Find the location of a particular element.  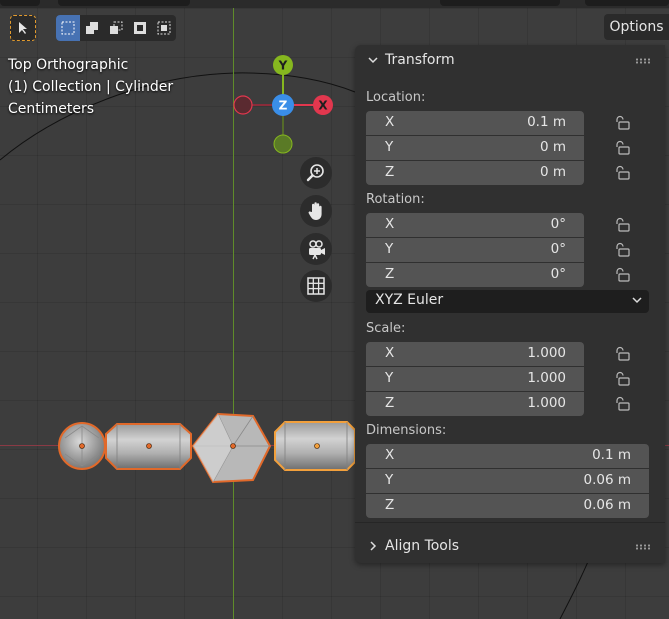

rotation-mode-value: XYZ Euler is located at coordinates (409, 300).